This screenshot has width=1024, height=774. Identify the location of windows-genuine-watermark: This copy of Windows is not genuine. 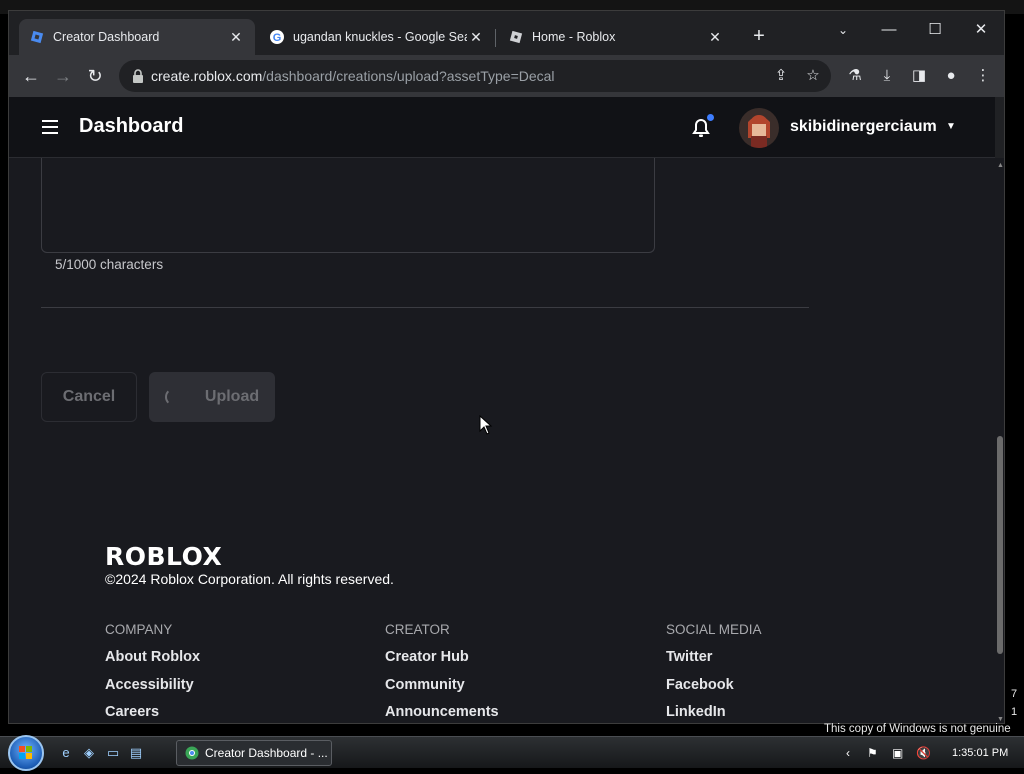
(917, 729).